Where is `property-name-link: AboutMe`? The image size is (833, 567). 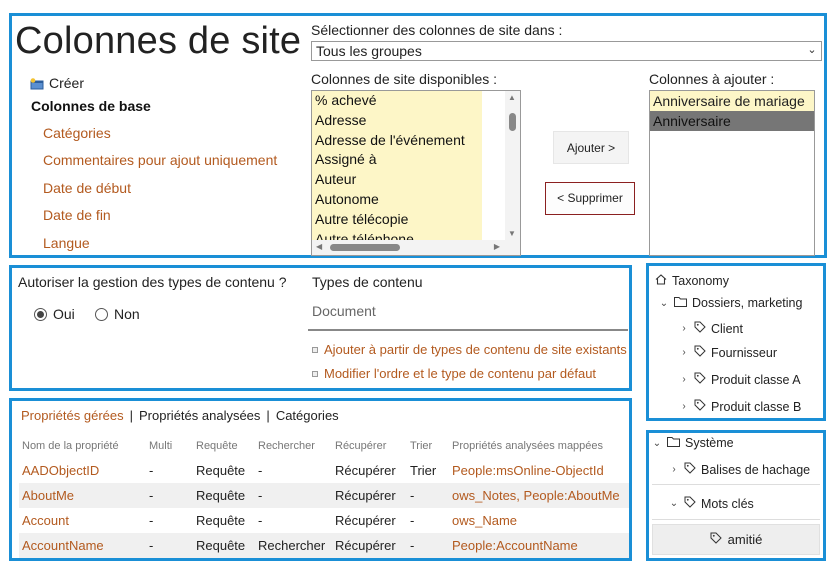 property-name-link: AboutMe is located at coordinates (84, 495).